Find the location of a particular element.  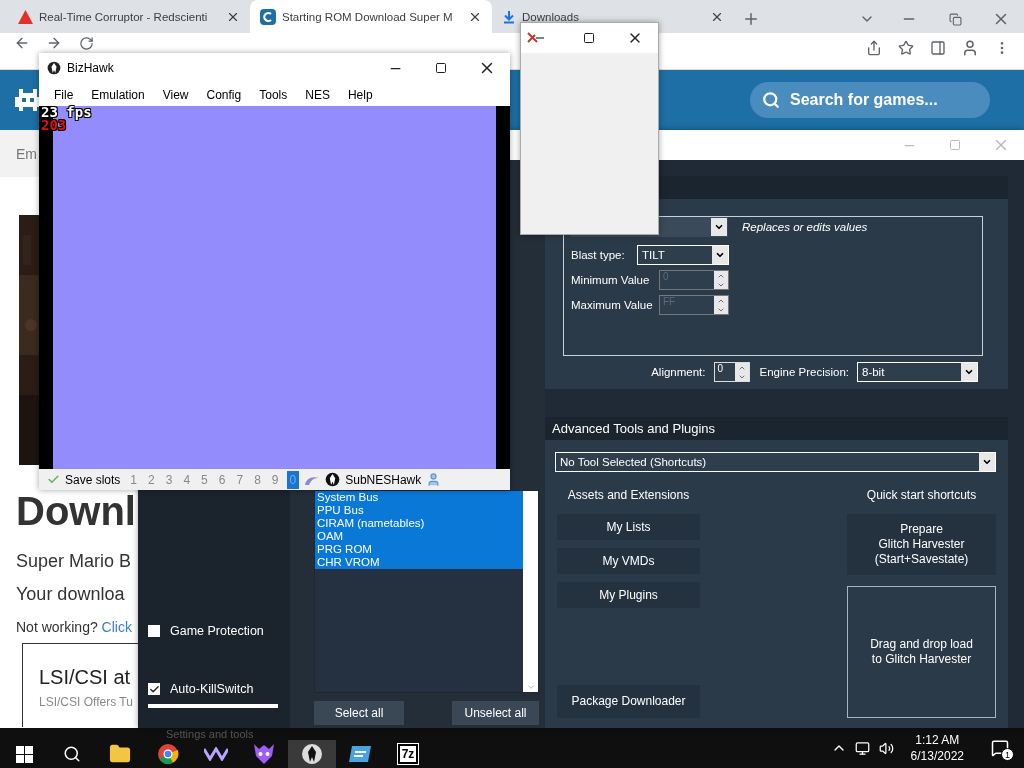

panel-header: Advanced Tools and Plugins is located at coordinates (776, 428).